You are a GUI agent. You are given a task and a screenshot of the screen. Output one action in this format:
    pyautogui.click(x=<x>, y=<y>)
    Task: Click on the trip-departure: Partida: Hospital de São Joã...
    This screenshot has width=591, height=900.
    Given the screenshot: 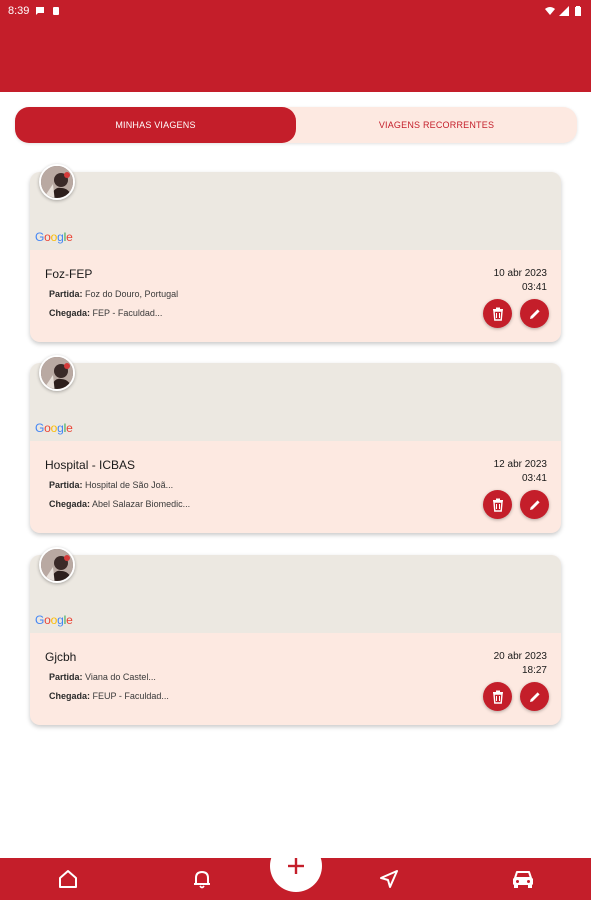 What is the action you would take?
    pyautogui.click(x=111, y=485)
    